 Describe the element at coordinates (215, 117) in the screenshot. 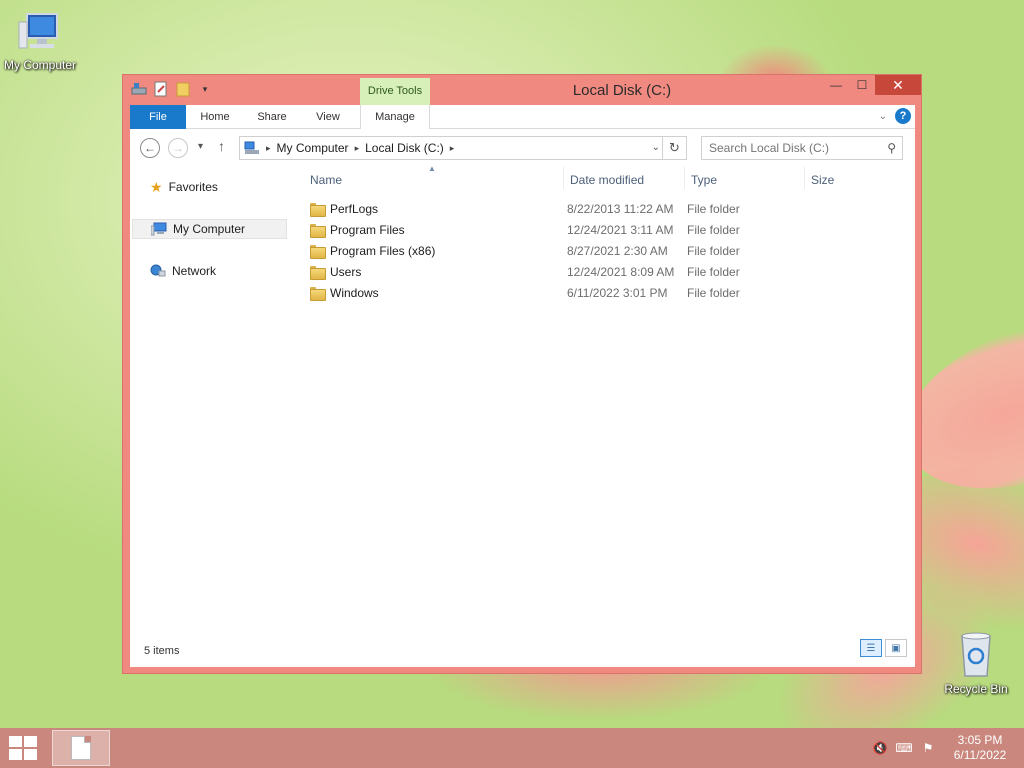

I see `tab-home: Home` at that location.